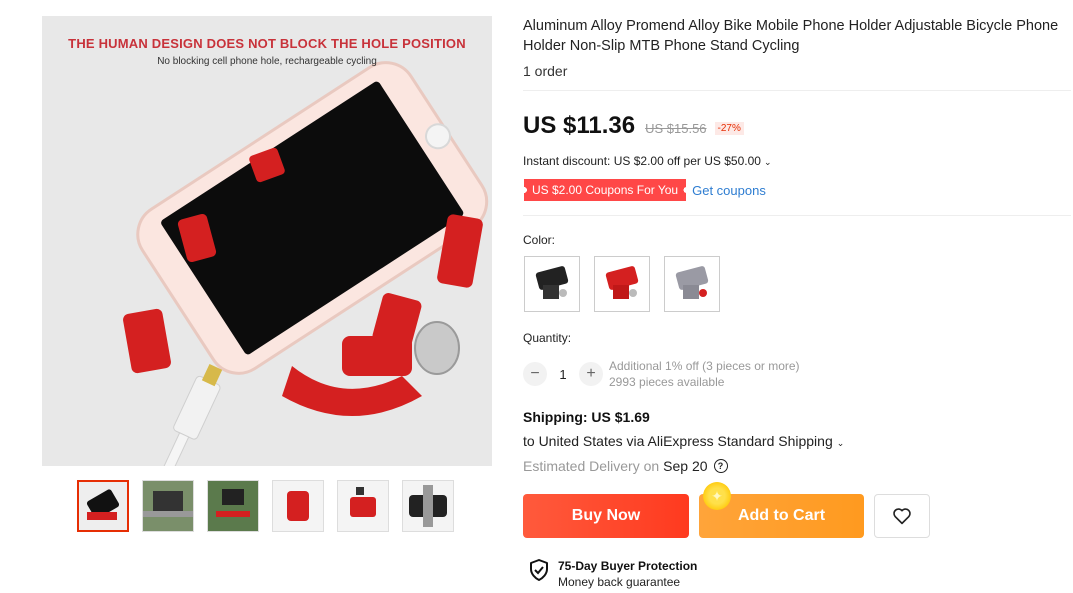  Describe the element at coordinates (729, 190) in the screenshot. I see `get-coupons-link: Get coupons` at that location.